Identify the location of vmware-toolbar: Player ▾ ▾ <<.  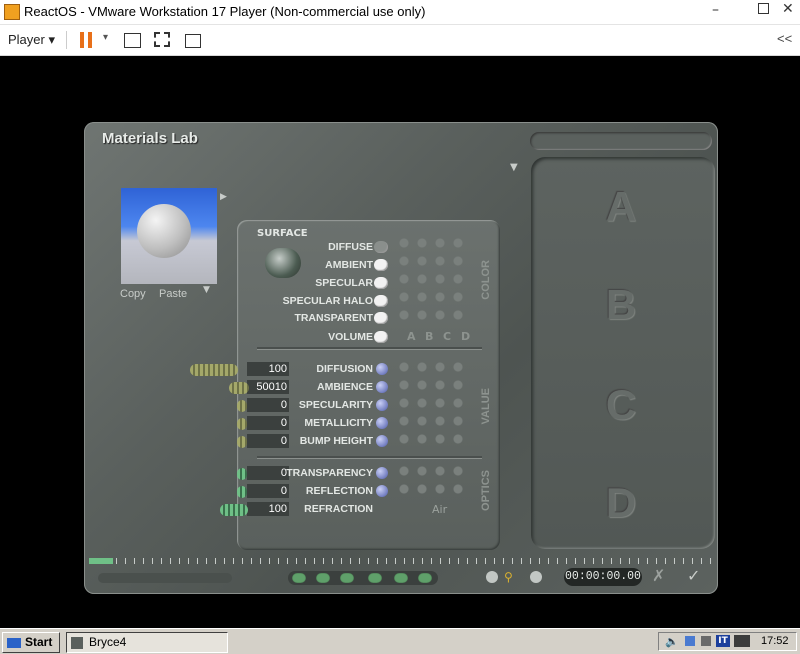
(400, 40).